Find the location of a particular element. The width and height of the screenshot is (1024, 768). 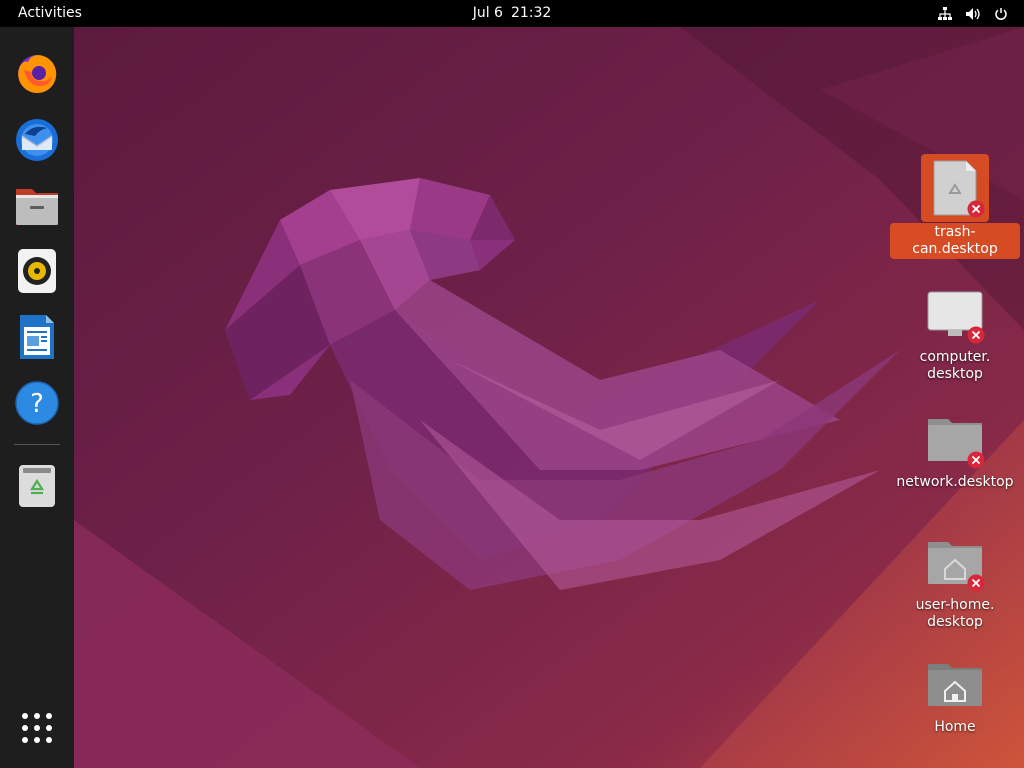

dock-item-thunderbird is located at coordinates (37, 140).